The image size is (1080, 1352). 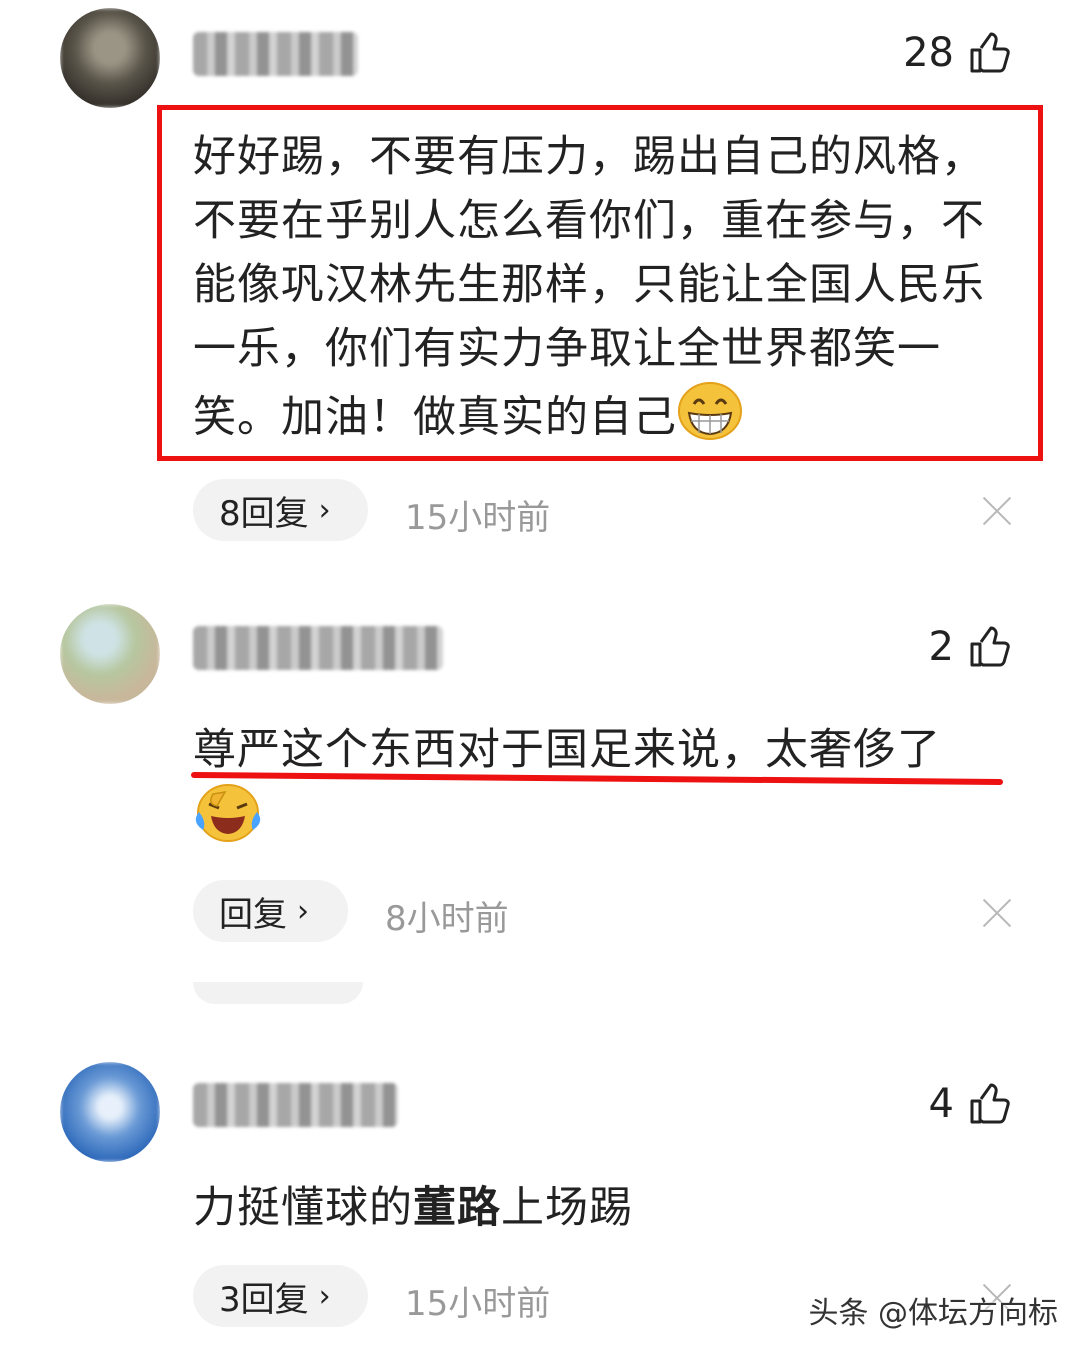 I want to click on reply-label: 8回复, so click(x=264, y=513).